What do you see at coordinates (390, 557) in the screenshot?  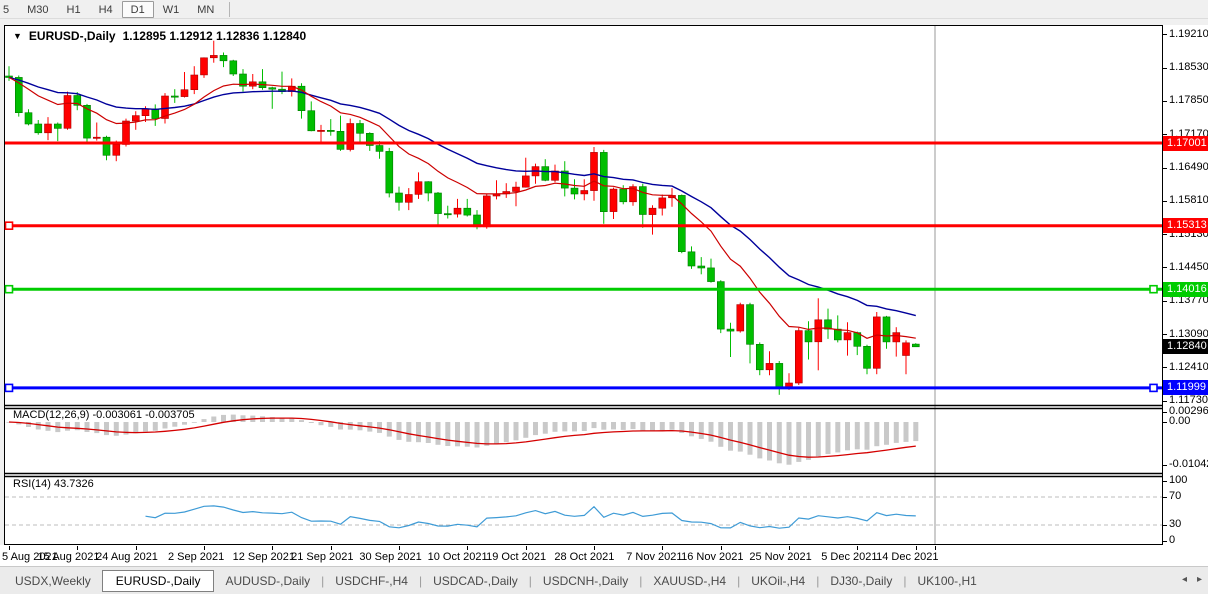 I see `date-label: 30 Sep 2021` at bounding box center [390, 557].